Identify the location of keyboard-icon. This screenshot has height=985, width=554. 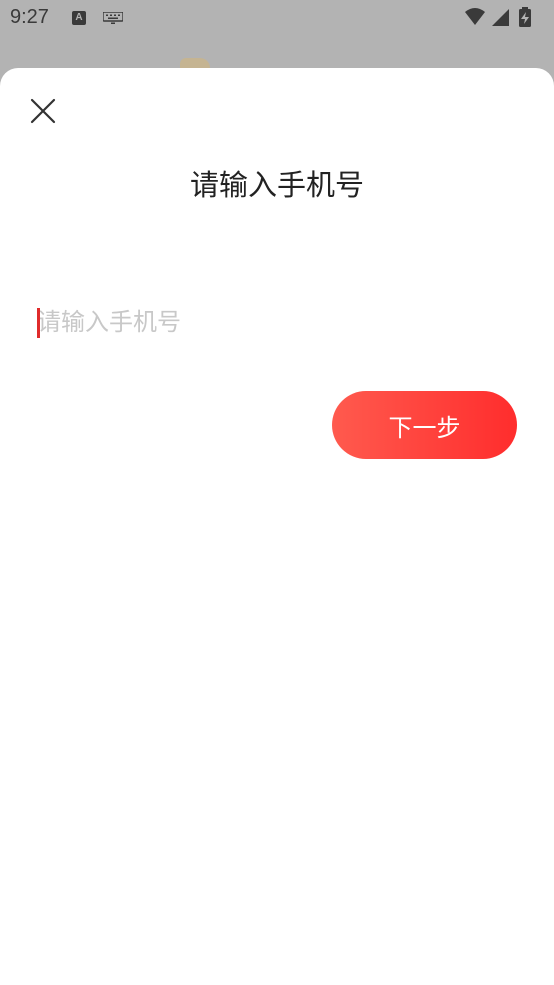
(113, 18).